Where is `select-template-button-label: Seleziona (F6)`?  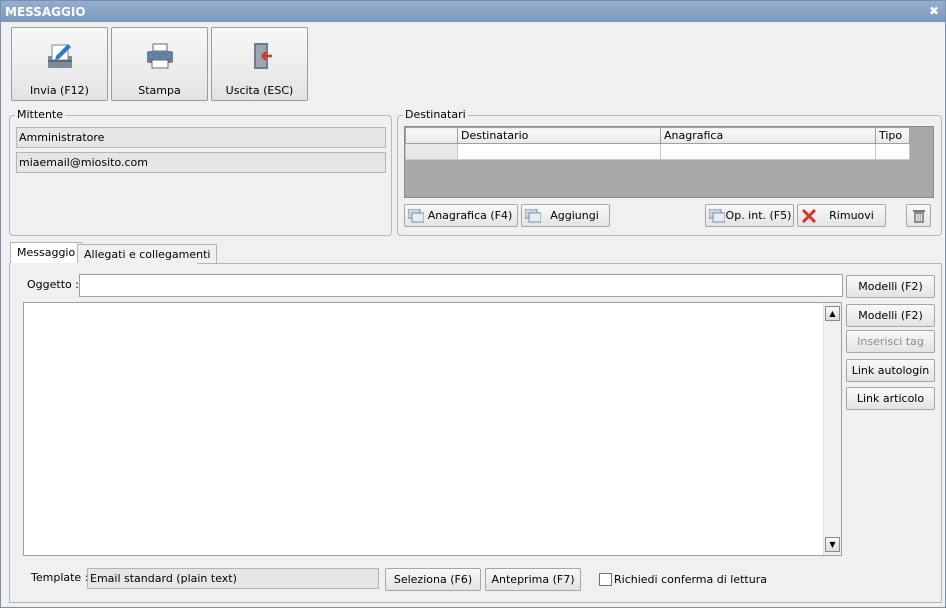 select-template-button-label: Seleziona (F6) is located at coordinates (433, 579).